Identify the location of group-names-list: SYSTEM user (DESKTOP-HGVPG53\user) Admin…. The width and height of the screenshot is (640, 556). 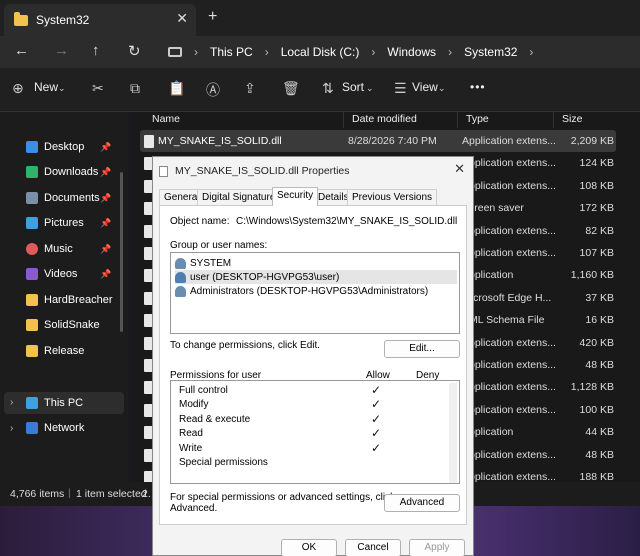
(315, 293).